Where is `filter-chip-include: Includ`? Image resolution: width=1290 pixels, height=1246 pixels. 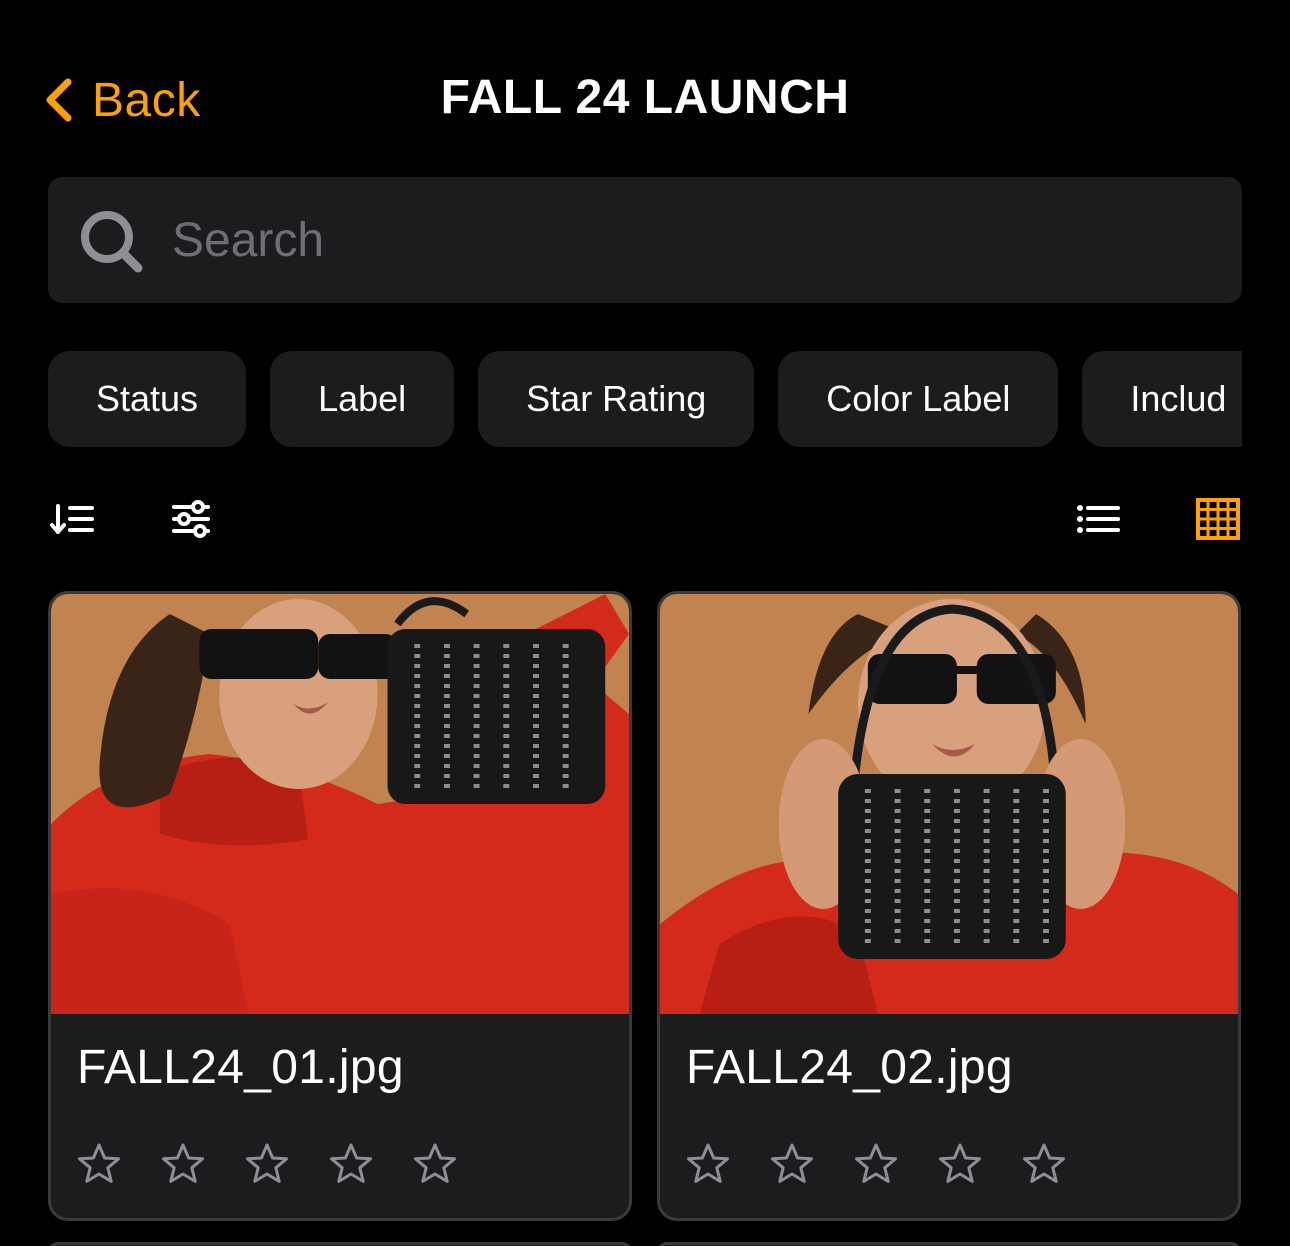 filter-chip-include: Includ is located at coordinates (1162, 399).